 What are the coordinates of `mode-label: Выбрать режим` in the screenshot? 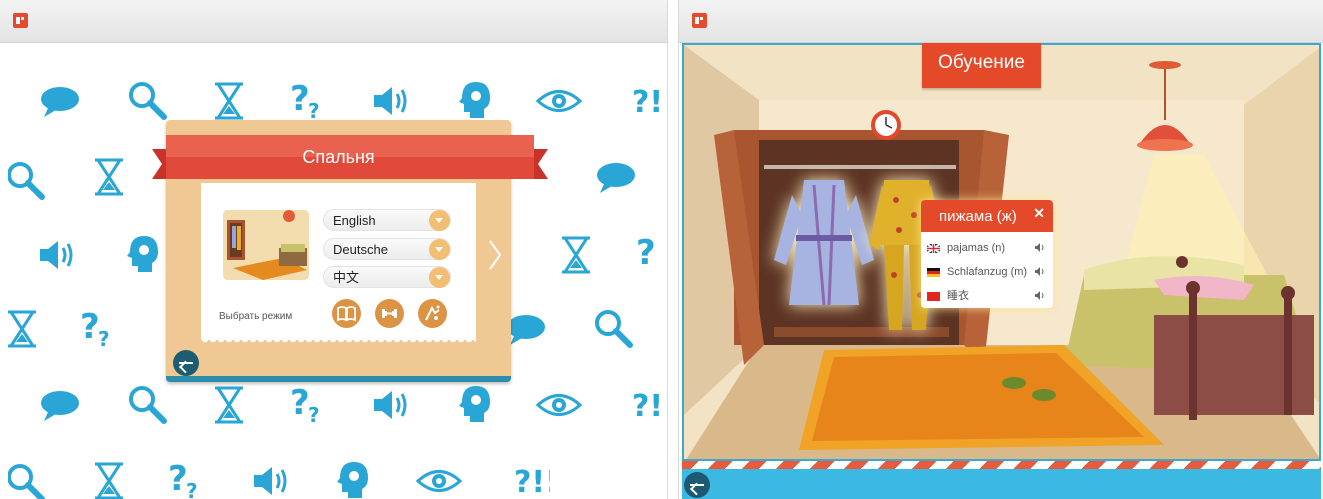 It's located at (256, 316).